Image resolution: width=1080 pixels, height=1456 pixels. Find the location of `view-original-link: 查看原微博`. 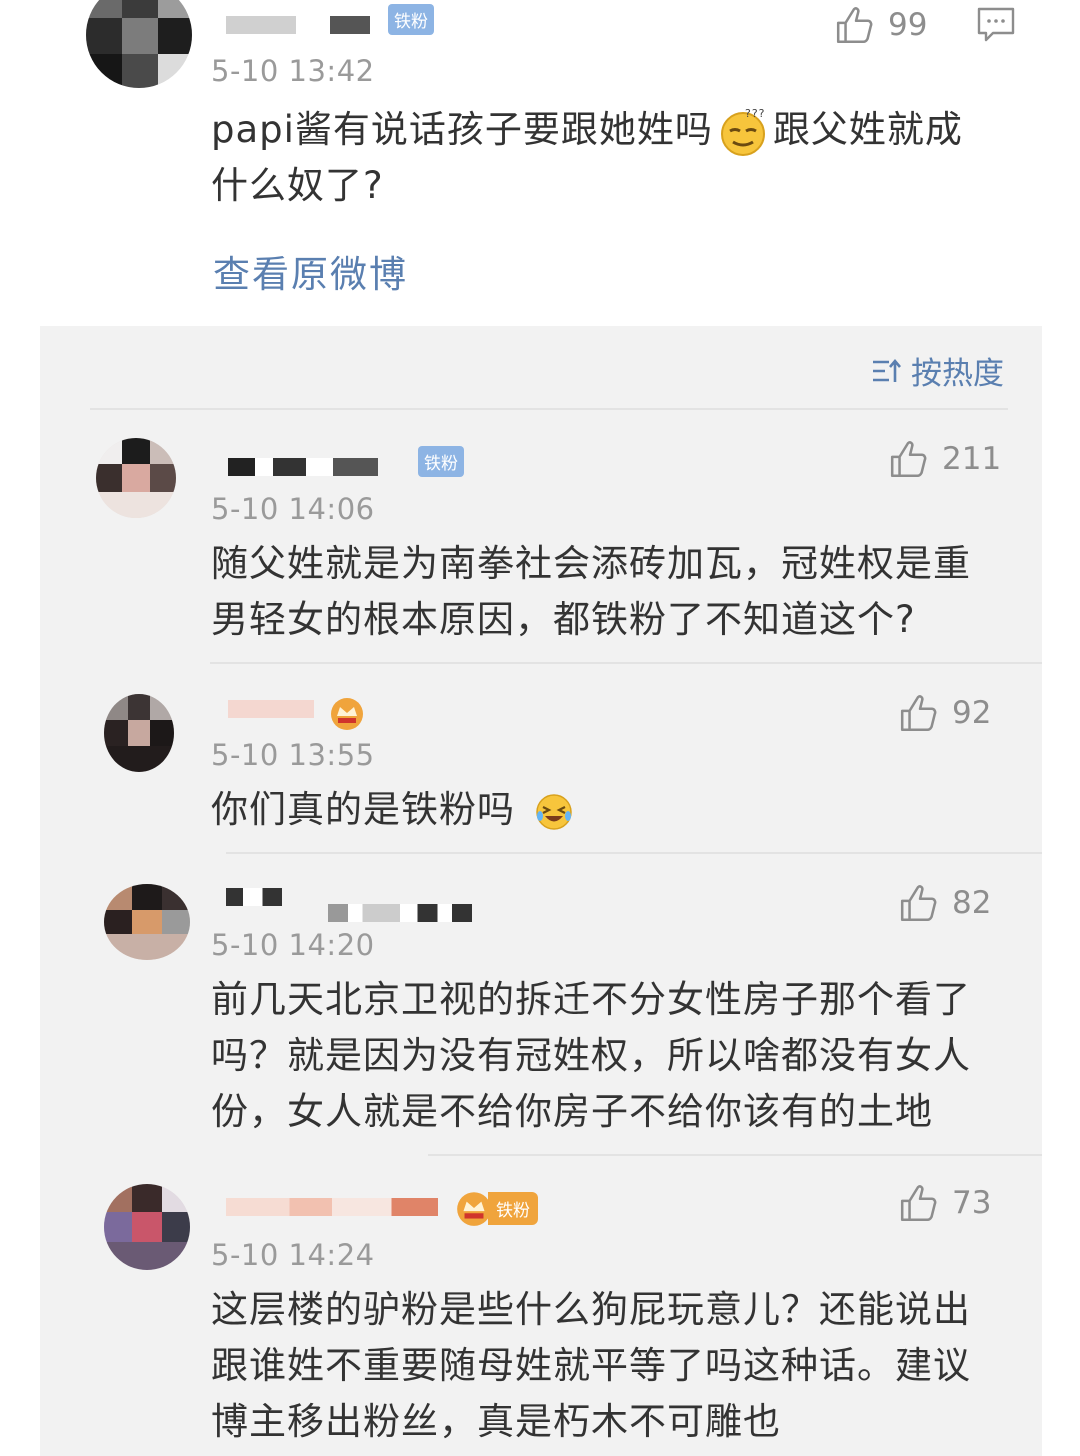

view-original-link: 查看原微博 is located at coordinates (310, 271).